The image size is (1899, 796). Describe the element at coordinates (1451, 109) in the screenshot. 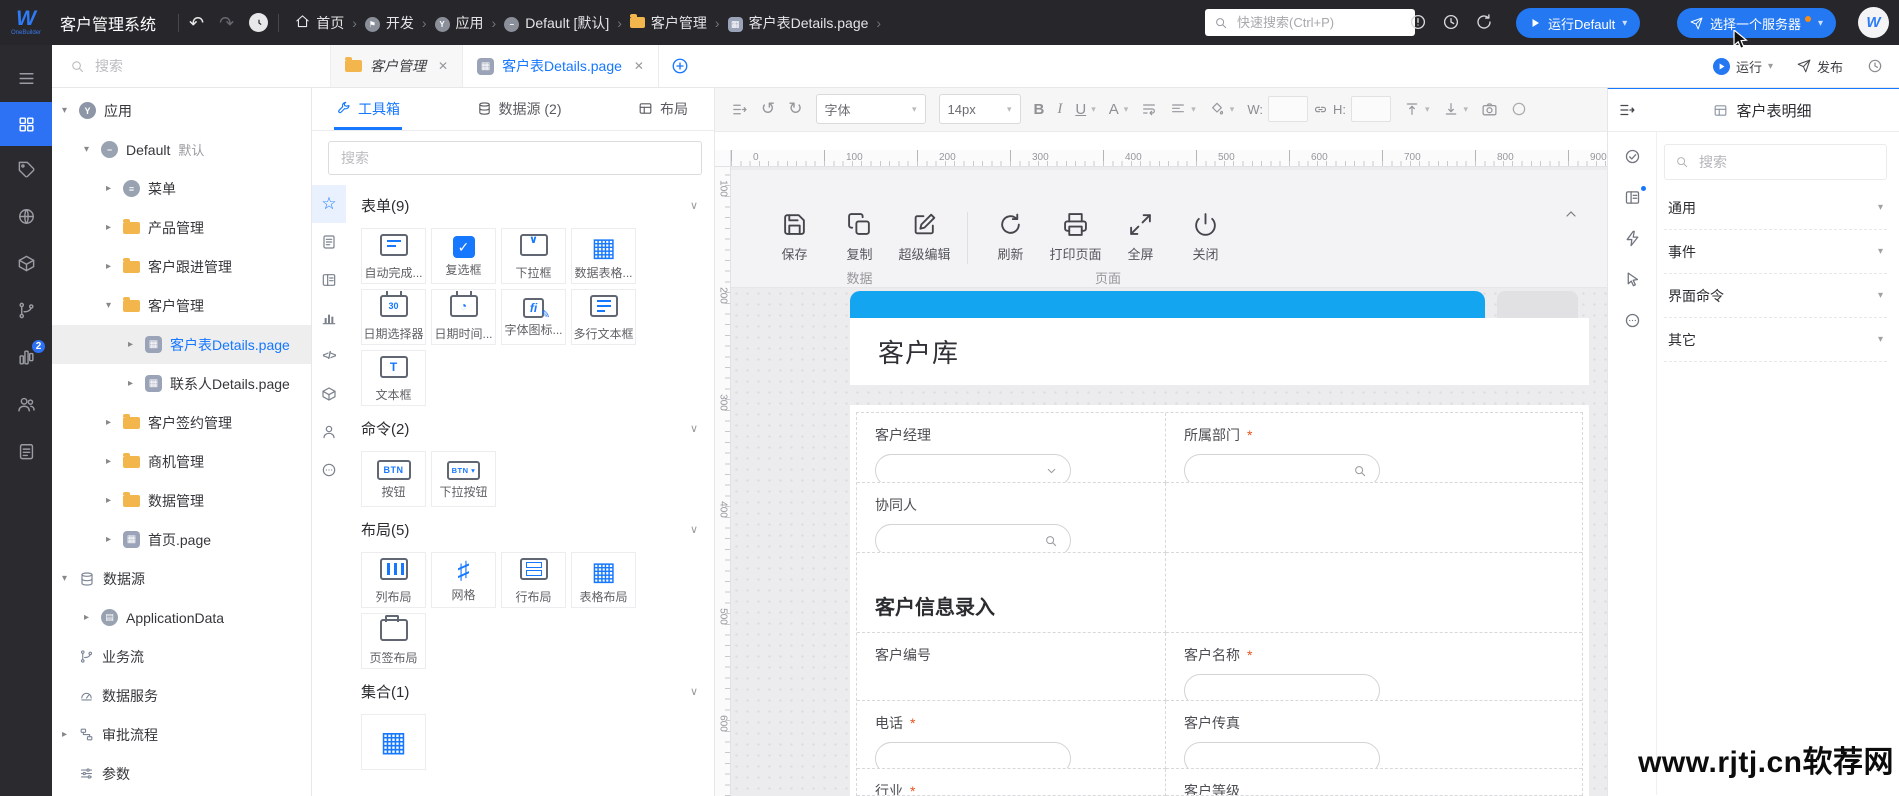

I see `align-bottom-icon` at that location.